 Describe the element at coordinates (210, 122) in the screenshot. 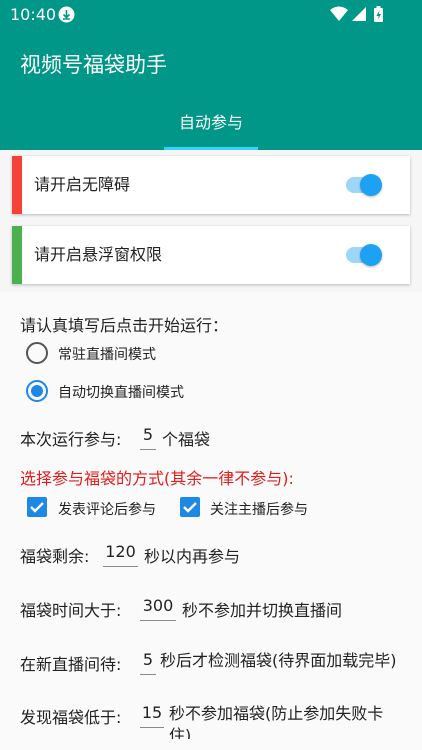

I see `tab-label: 自动参与` at that location.